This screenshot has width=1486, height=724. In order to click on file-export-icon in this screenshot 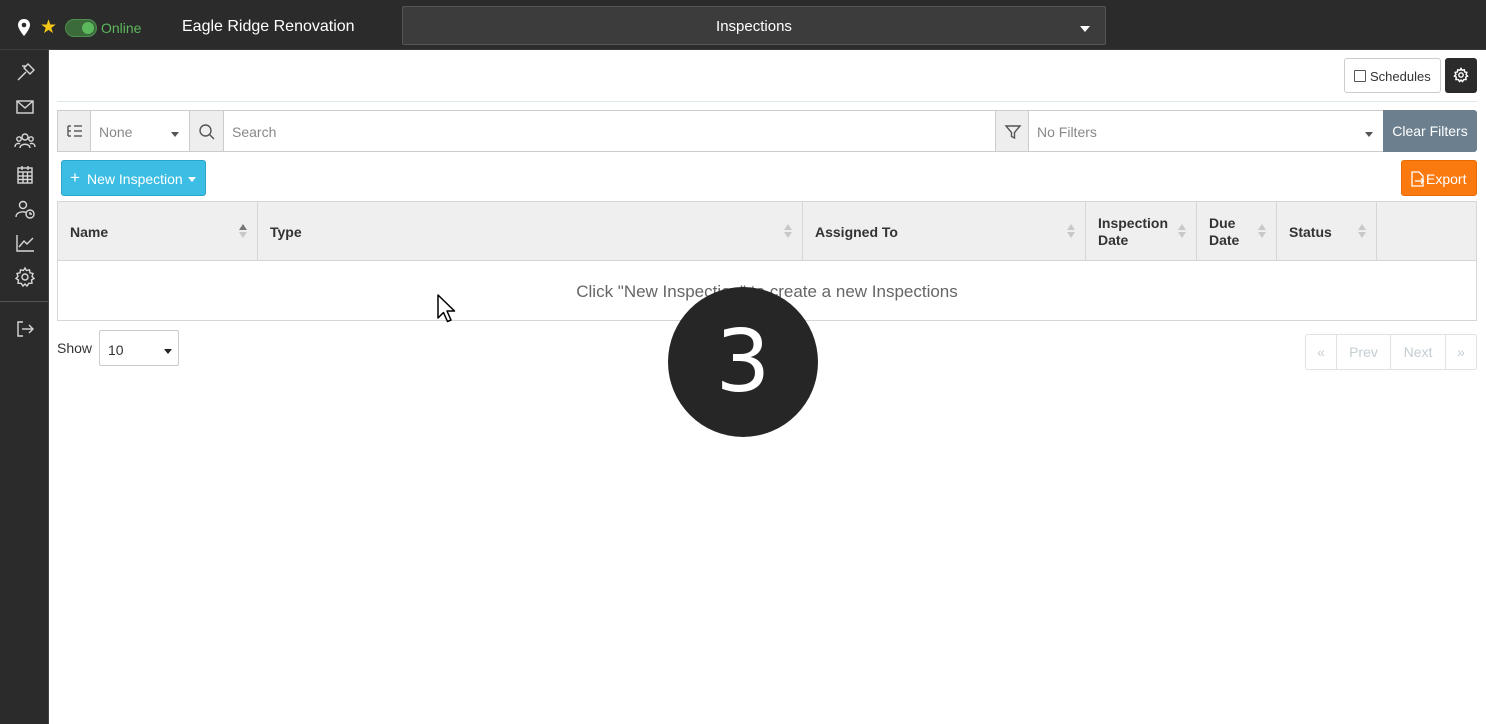, I will do `click(1417, 179)`.